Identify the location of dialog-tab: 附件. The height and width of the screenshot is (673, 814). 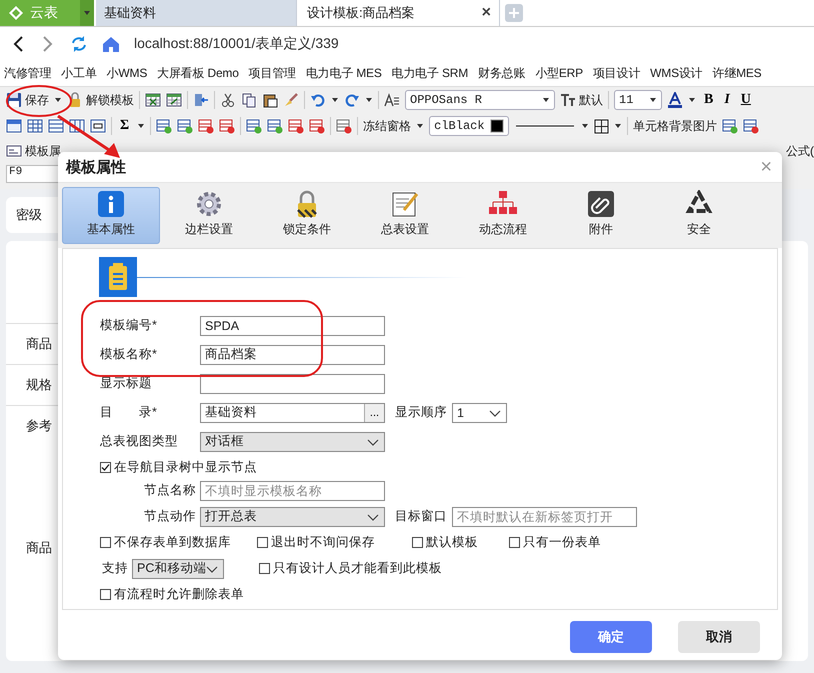
(601, 215).